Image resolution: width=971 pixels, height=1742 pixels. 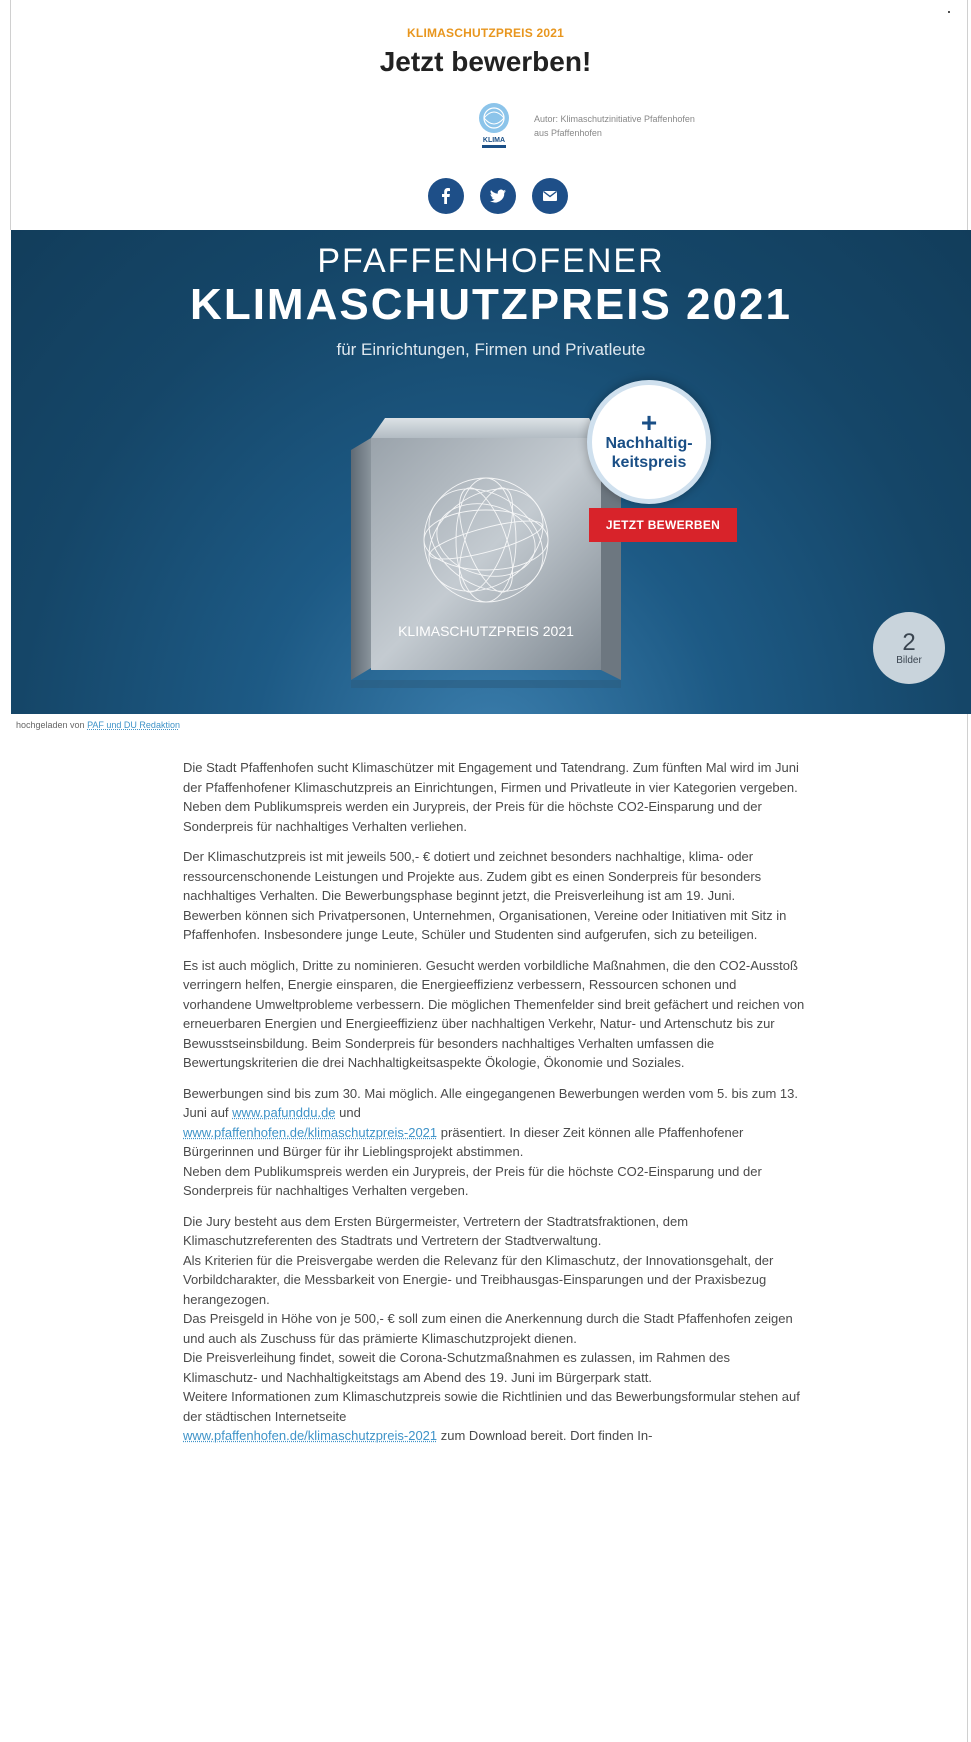 What do you see at coordinates (949, 11) in the screenshot?
I see `more-icon: ·` at bounding box center [949, 11].